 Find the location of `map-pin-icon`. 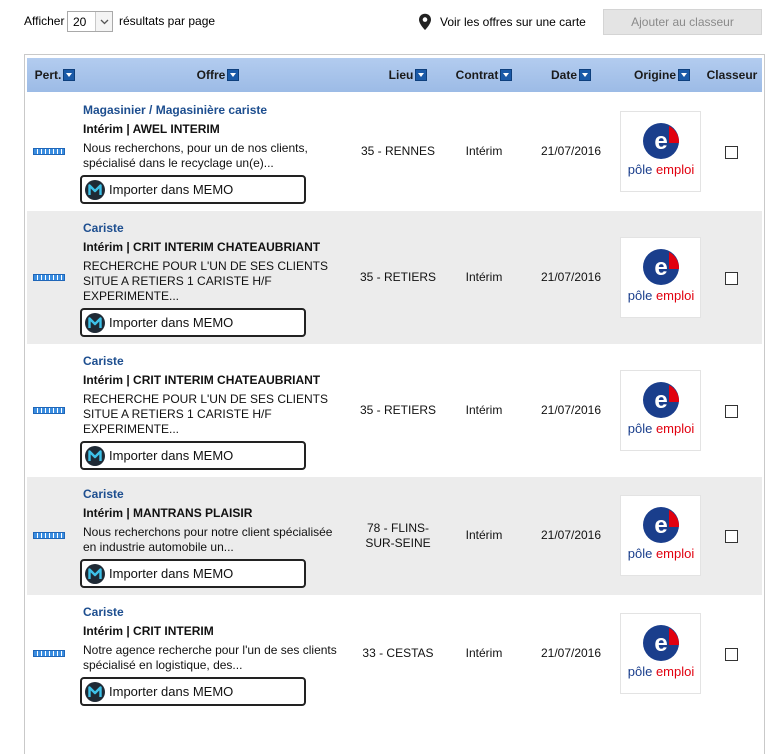

map-pin-icon is located at coordinates (425, 22).